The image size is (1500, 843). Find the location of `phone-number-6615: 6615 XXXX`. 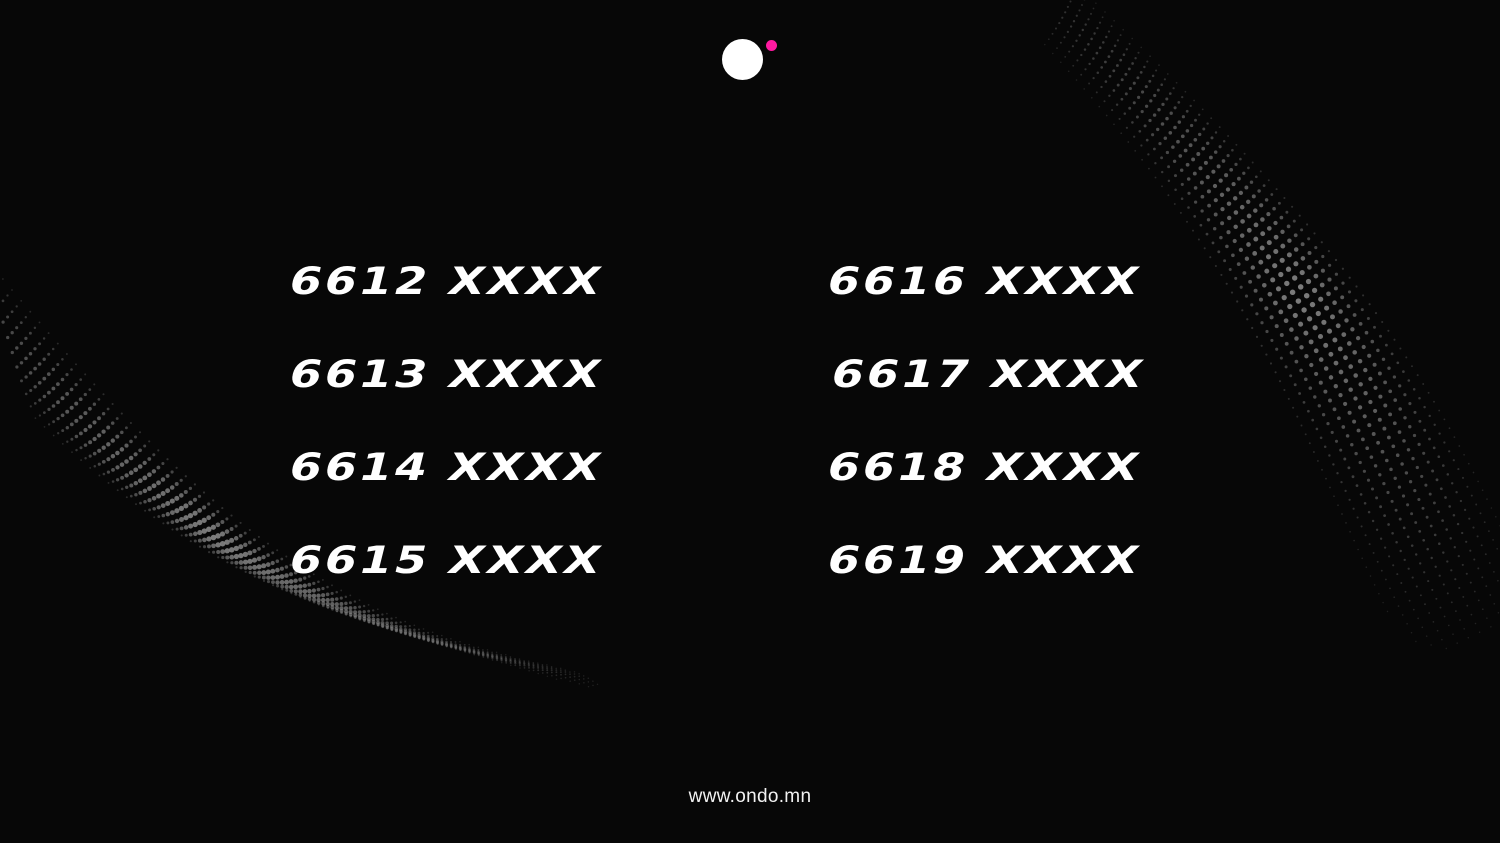

phone-number-6615: 6615 XXXX is located at coordinates (446, 560).